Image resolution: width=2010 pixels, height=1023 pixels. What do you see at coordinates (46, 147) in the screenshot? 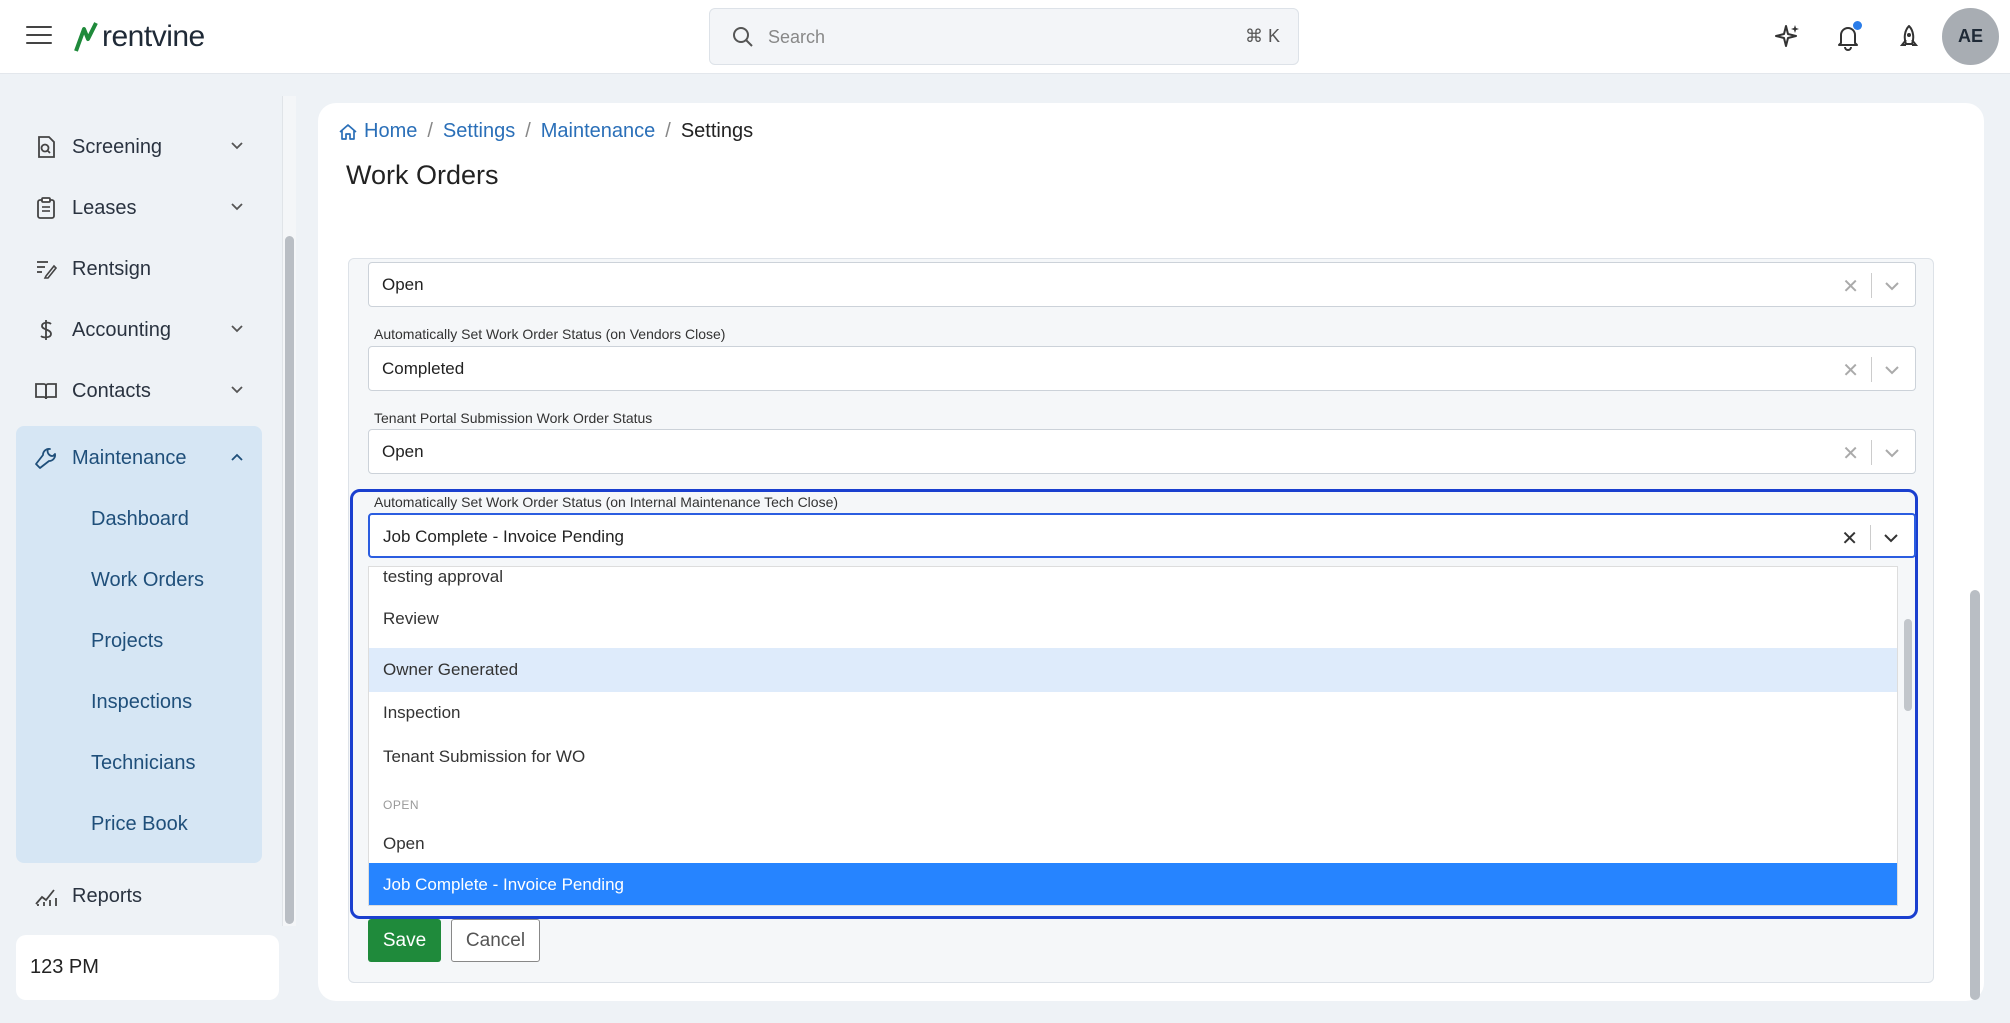
I see `screening-icon` at bounding box center [46, 147].